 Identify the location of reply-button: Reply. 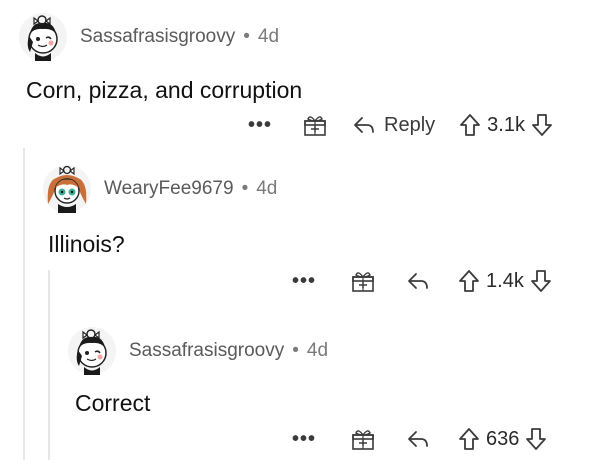
(393, 125).